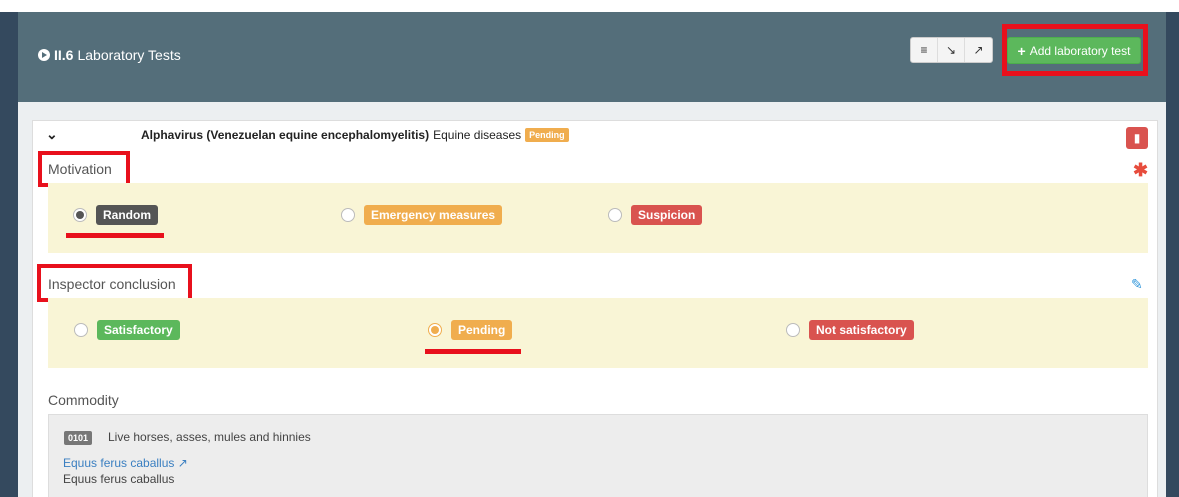  I want to click on panel-title: II.6 Laboratory Tests, so click(109, 55).